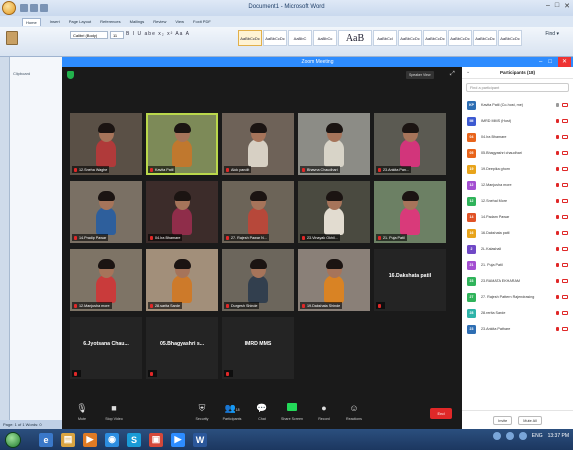 The image size is (573, 450). I want to click on tab-home: Home, so click(31, 21).